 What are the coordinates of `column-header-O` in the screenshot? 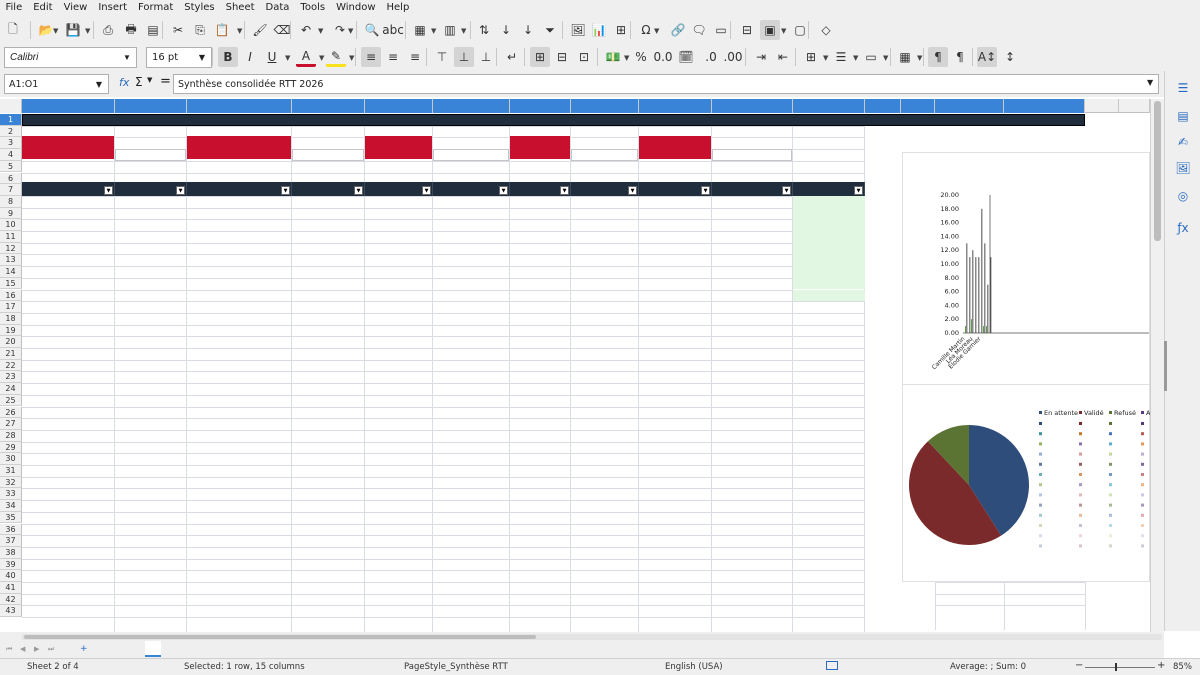 It's located at (1044, 106).